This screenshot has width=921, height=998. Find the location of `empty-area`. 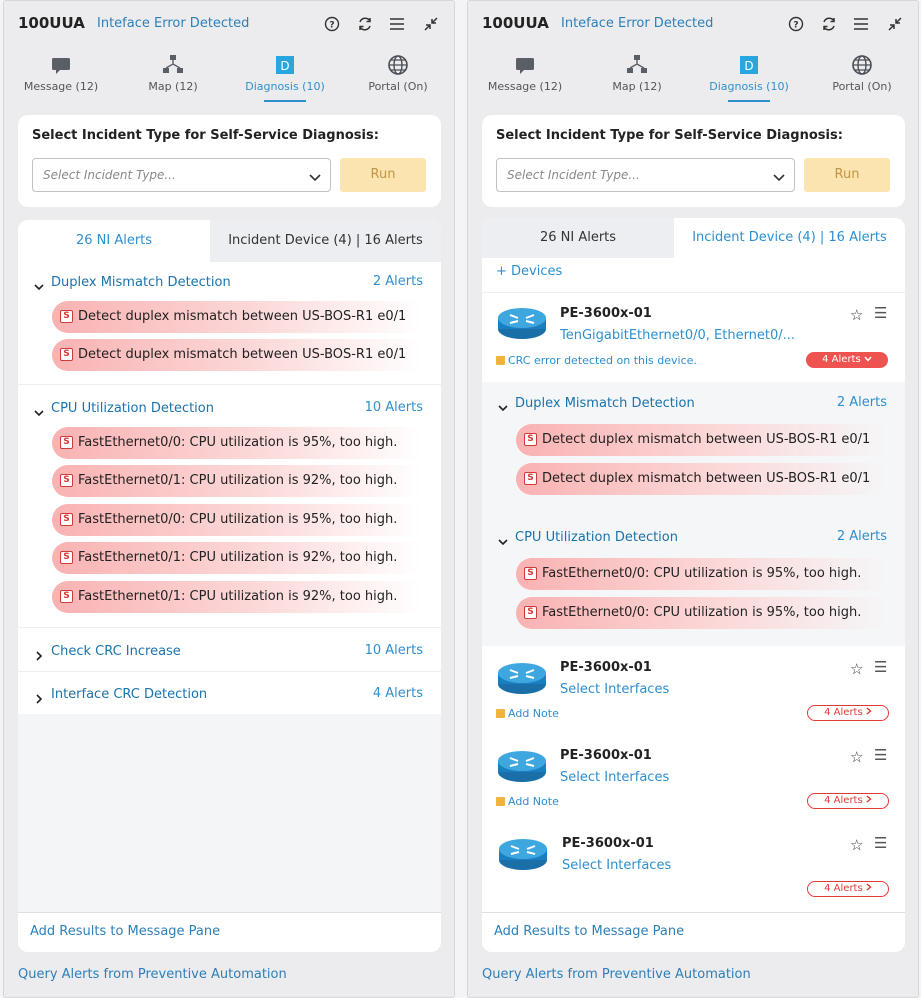

empty-area is located at coordinates (229, 813).